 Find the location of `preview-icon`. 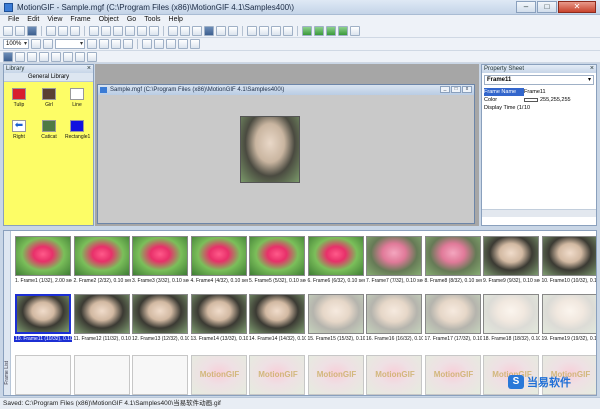

preview-icon is located at coordinates (63, 31).